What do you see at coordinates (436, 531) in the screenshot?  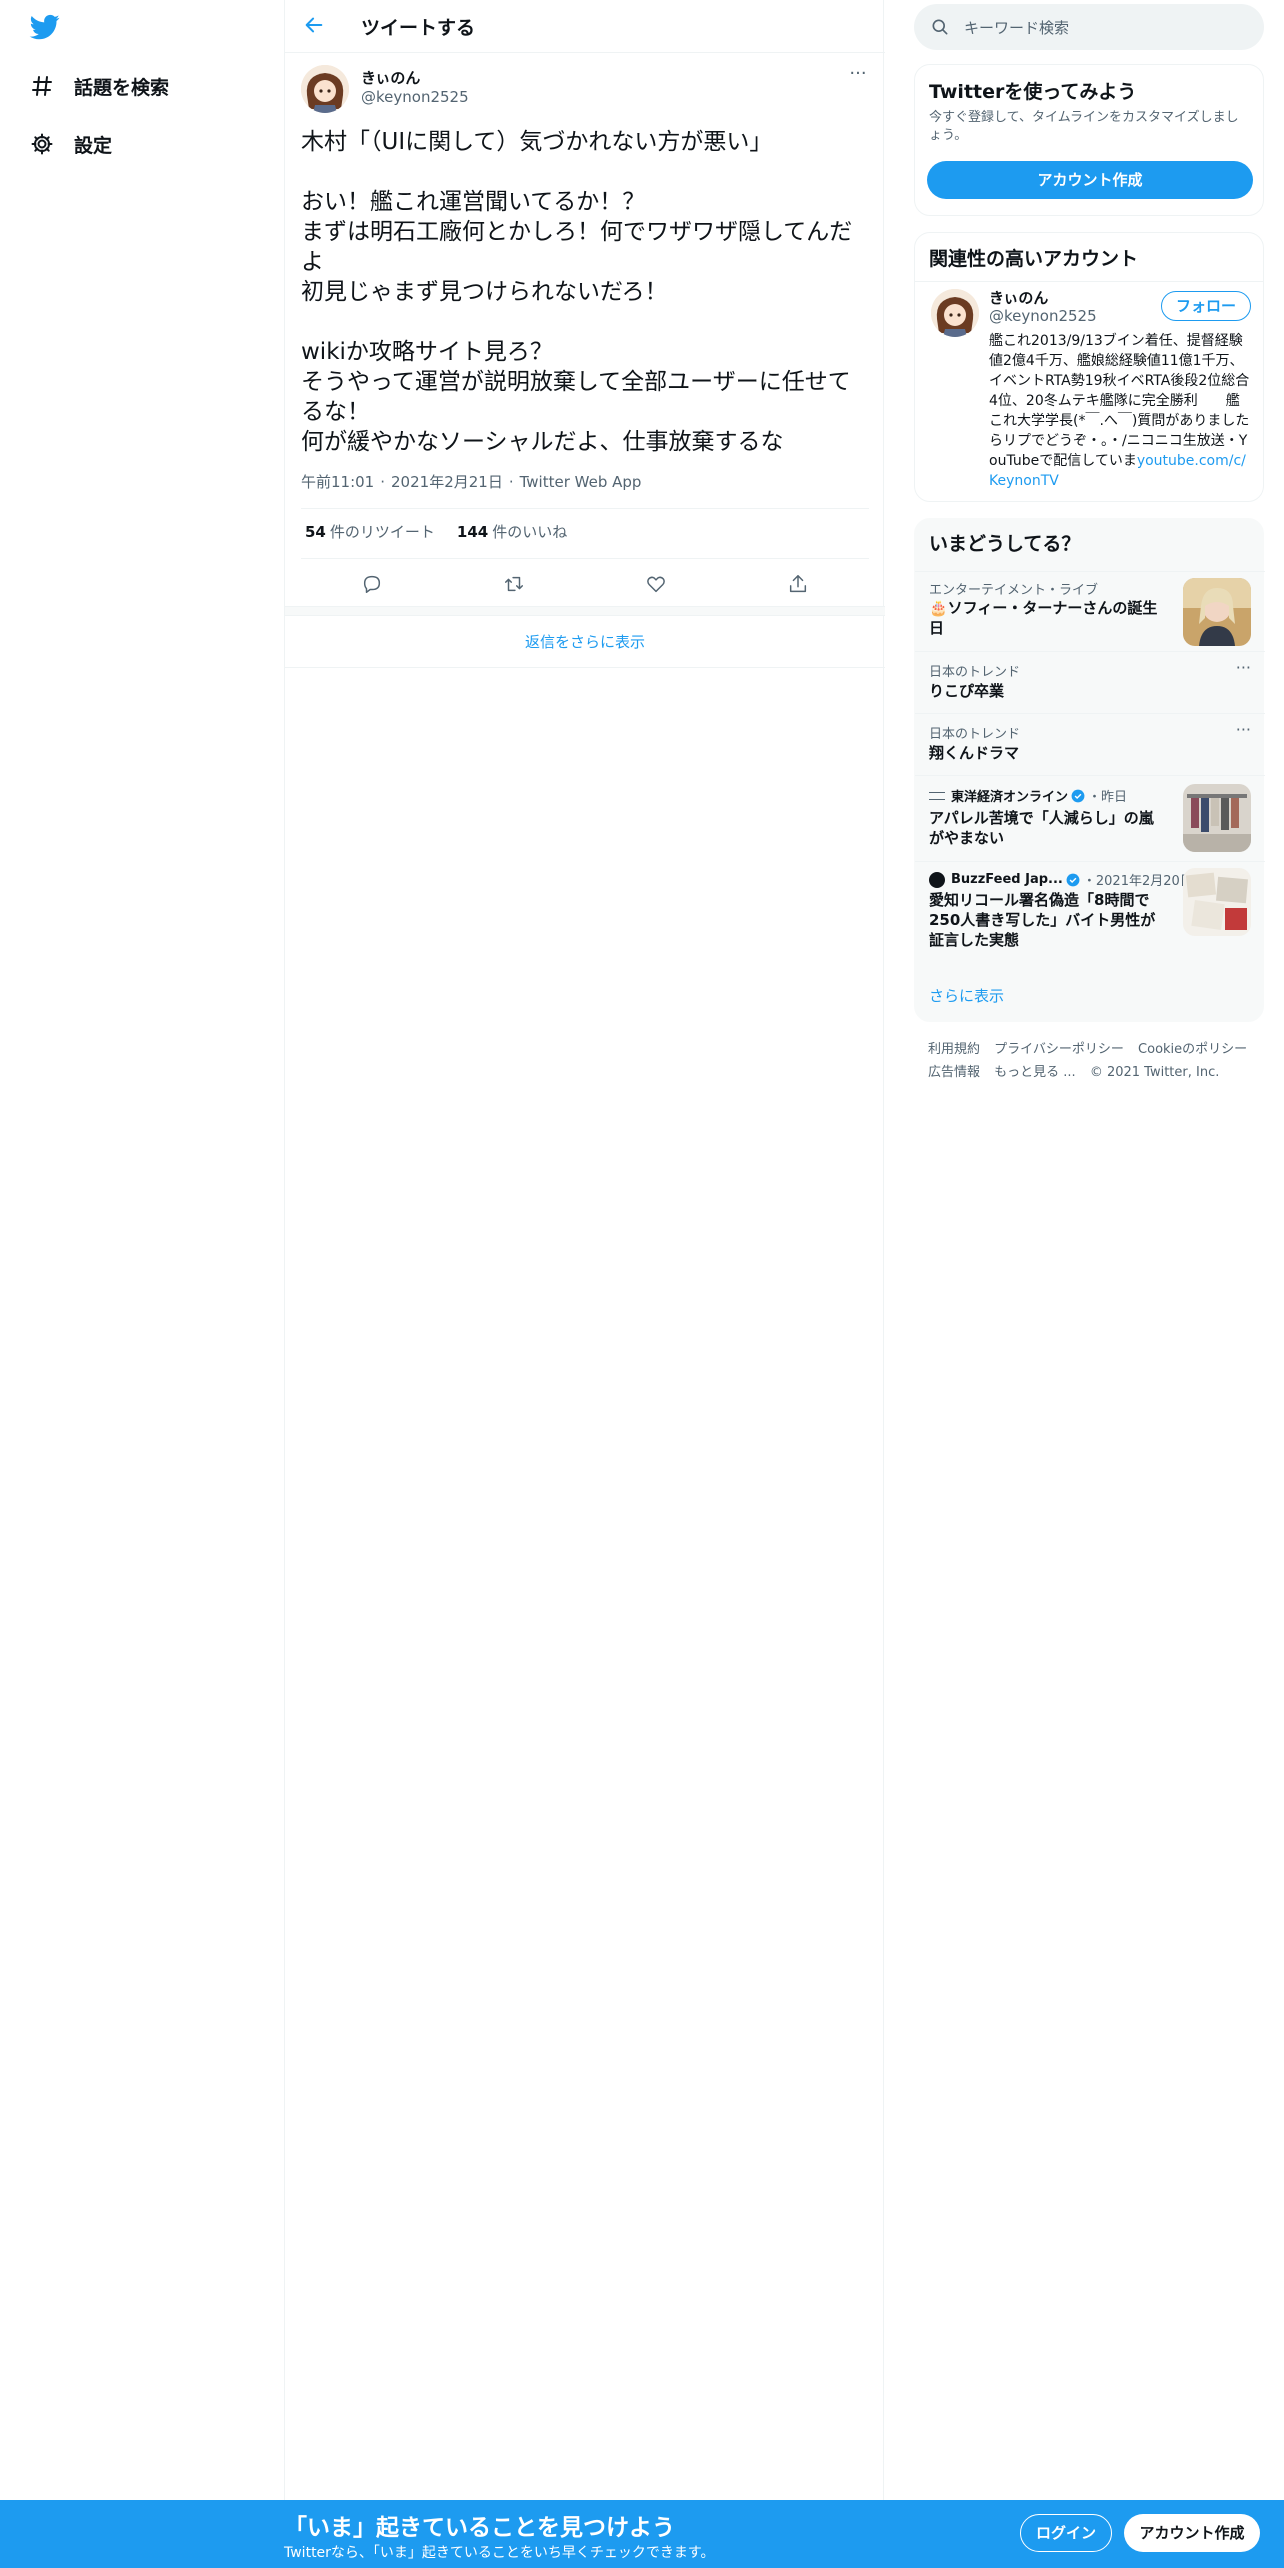 I see `tweet-stats: 54 件のリツイート 144 件のいいね` at bounding box center [436, 531].